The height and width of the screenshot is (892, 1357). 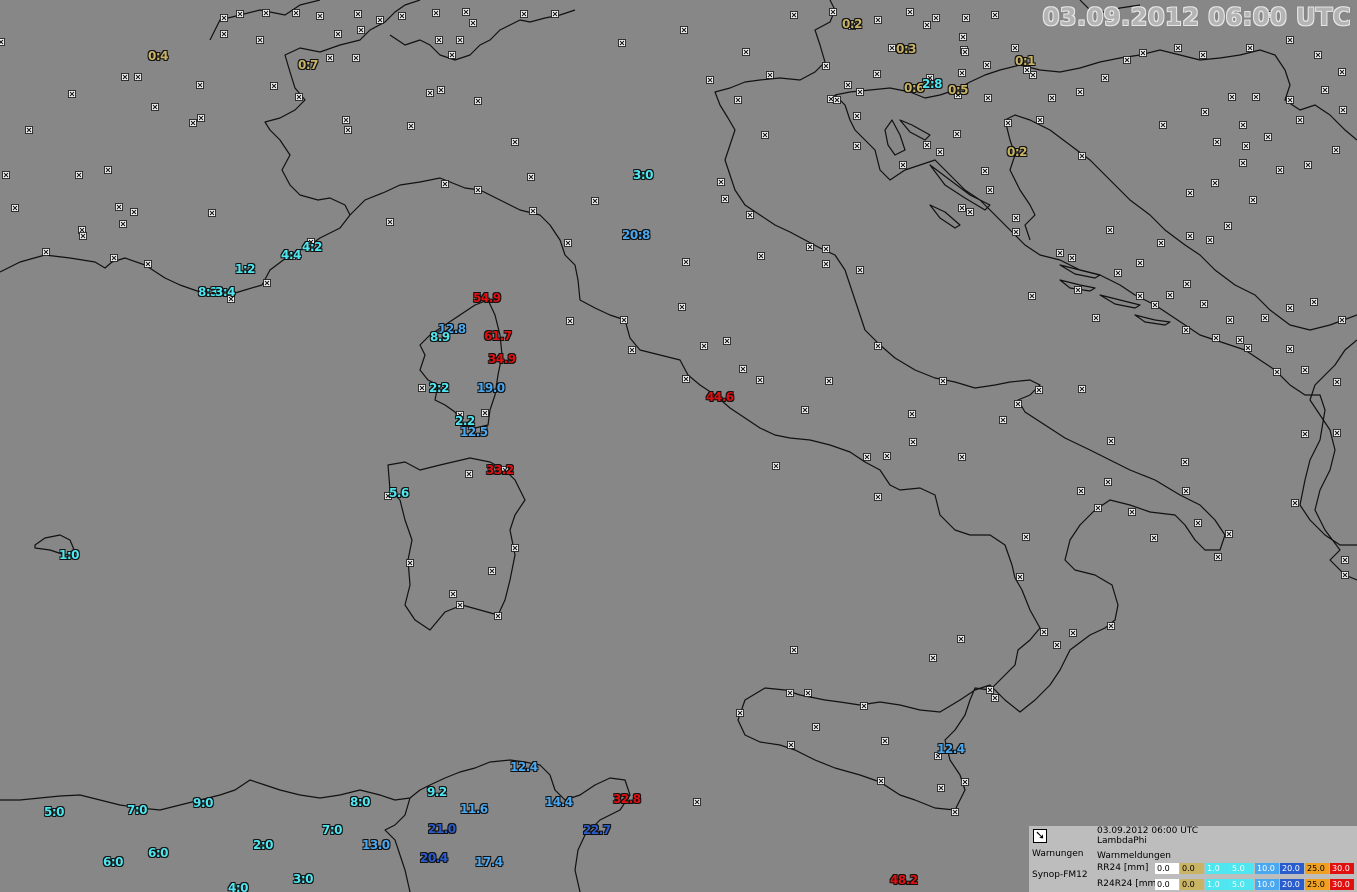 What do you see at coordinates (440, 337) in the screenshot?
I see `station-value: 8.9` at bounding box center [440, 337].